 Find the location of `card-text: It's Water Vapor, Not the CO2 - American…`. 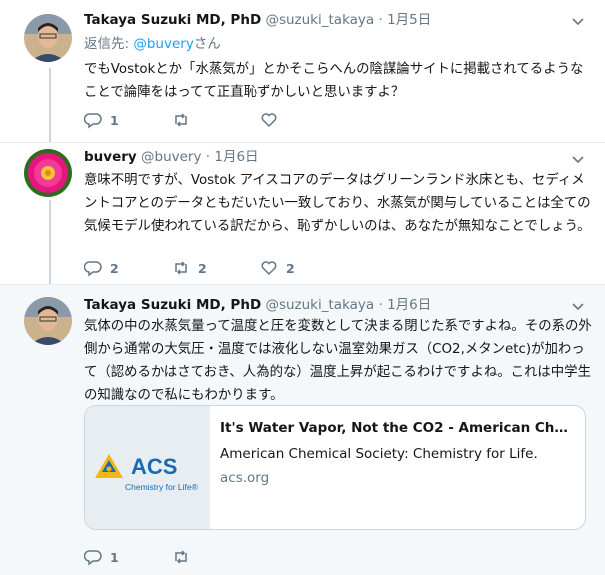

card-text: It's Water Vapor, Not the CO2 - American… is located at coordinates (397, 453).